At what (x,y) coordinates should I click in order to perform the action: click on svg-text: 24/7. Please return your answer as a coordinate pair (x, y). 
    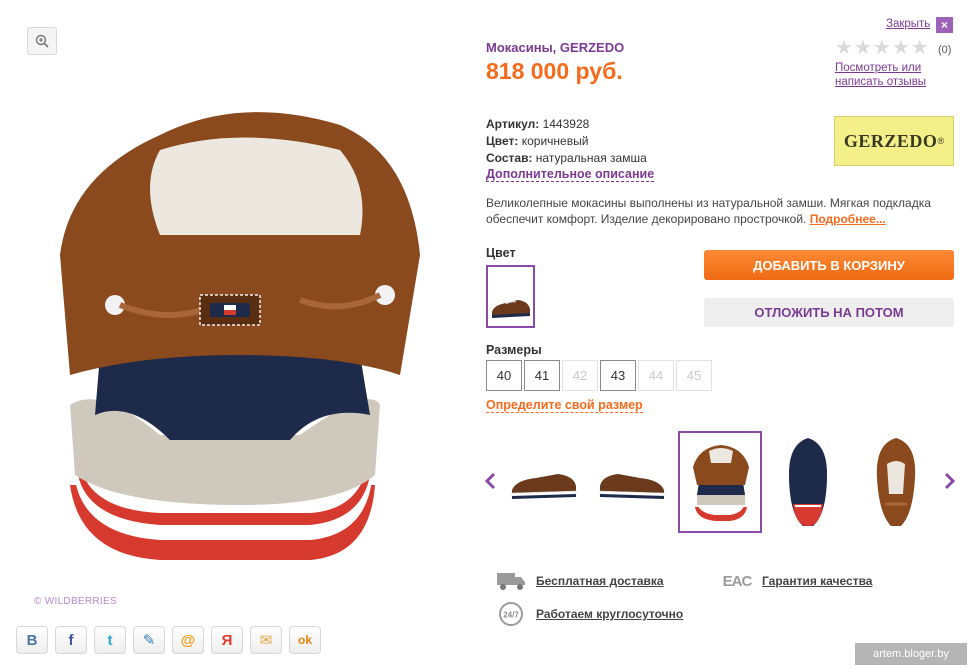
    Looking at the image, I should click on (511, 615).